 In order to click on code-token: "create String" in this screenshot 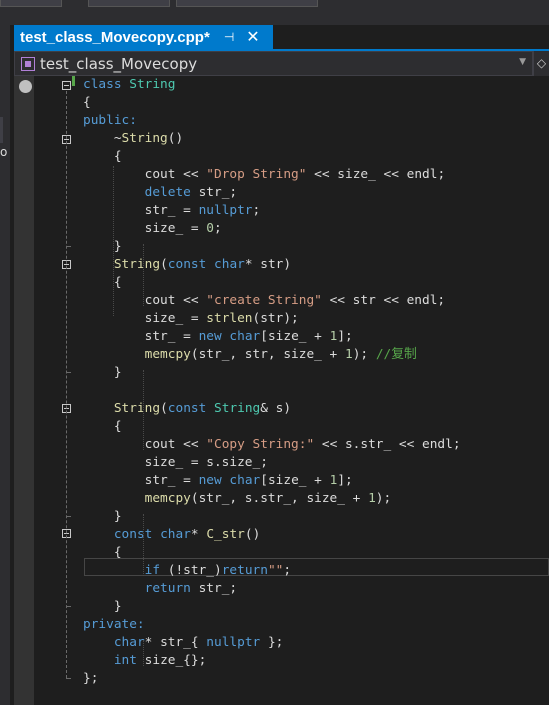, I will do `click(264, 300)`.